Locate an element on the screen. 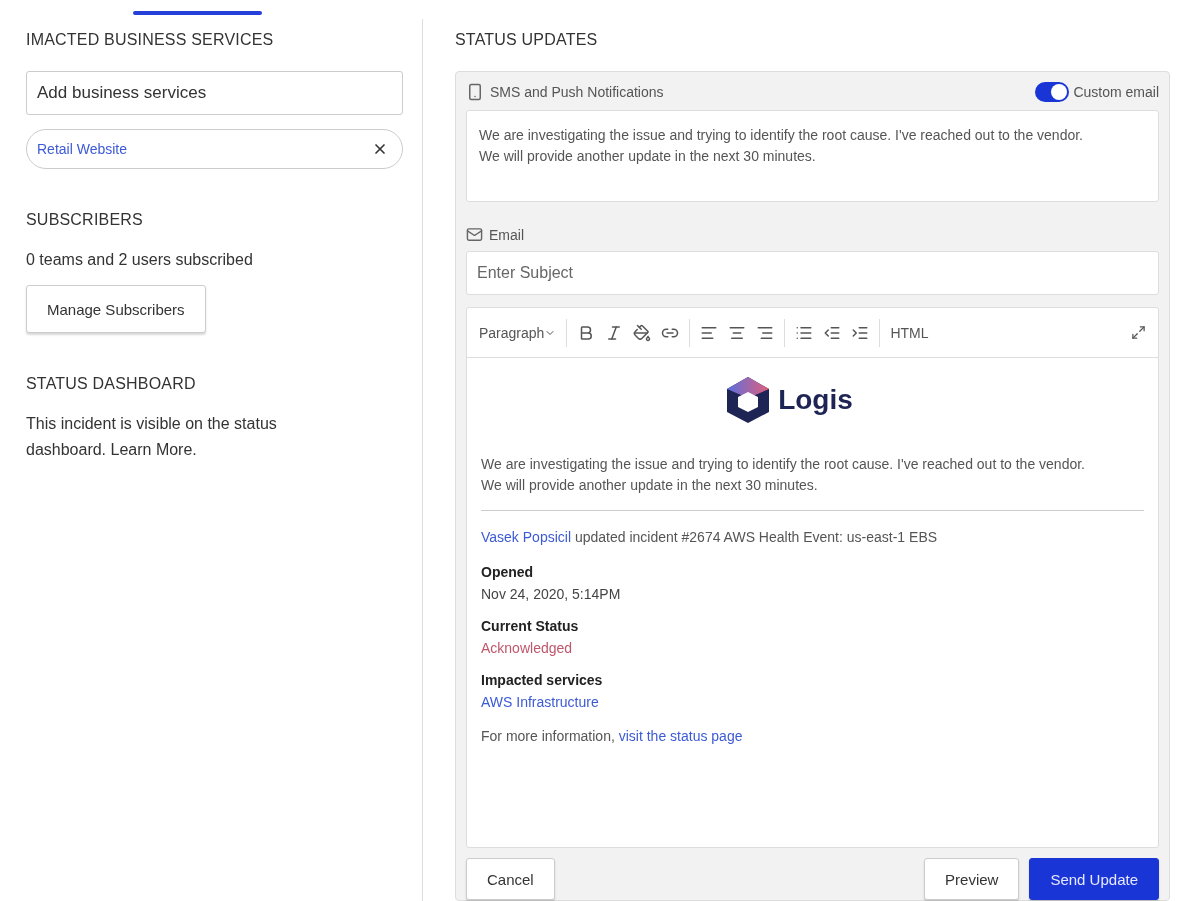  paragraph-dropdown: Paragraph is located at coordinates (518, 332).